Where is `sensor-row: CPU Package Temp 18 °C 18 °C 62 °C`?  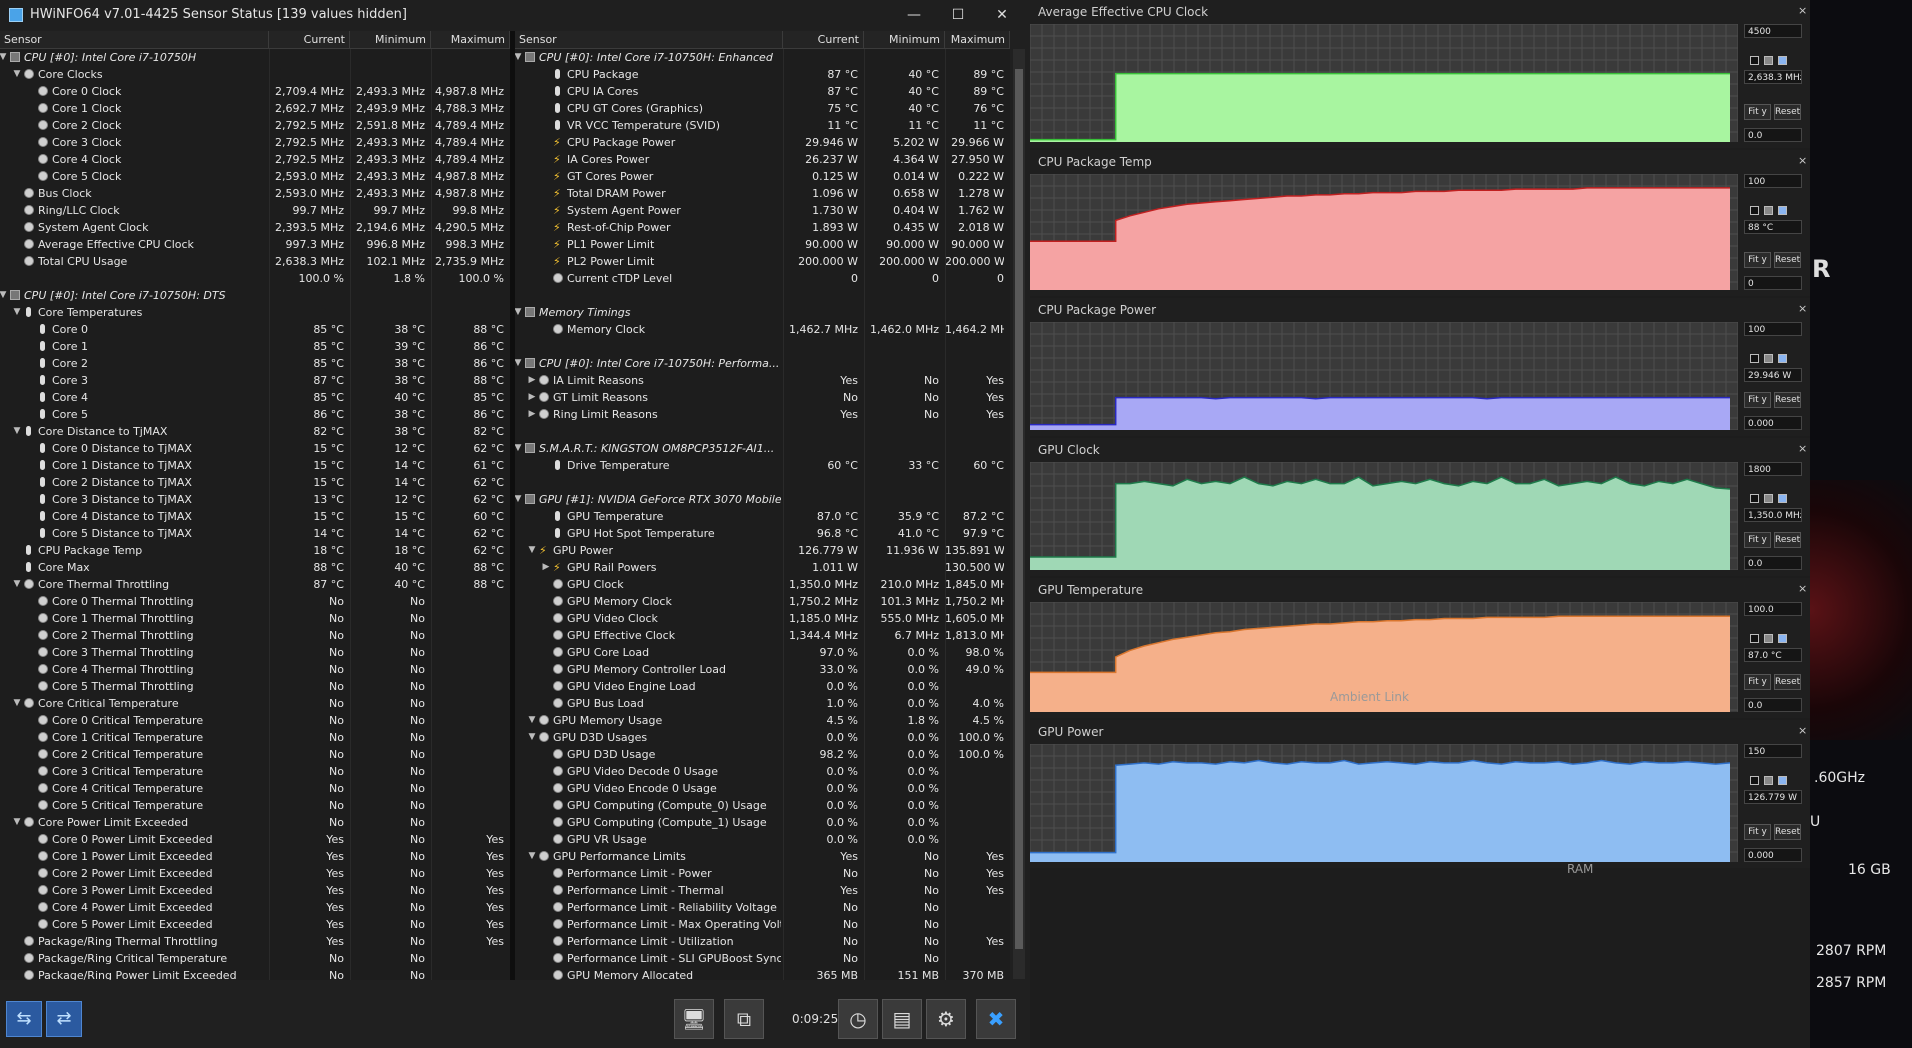
sensor-row: CPU Package Temp 18 °C 18 °C 62 °C is located at coordinates (255, 550).